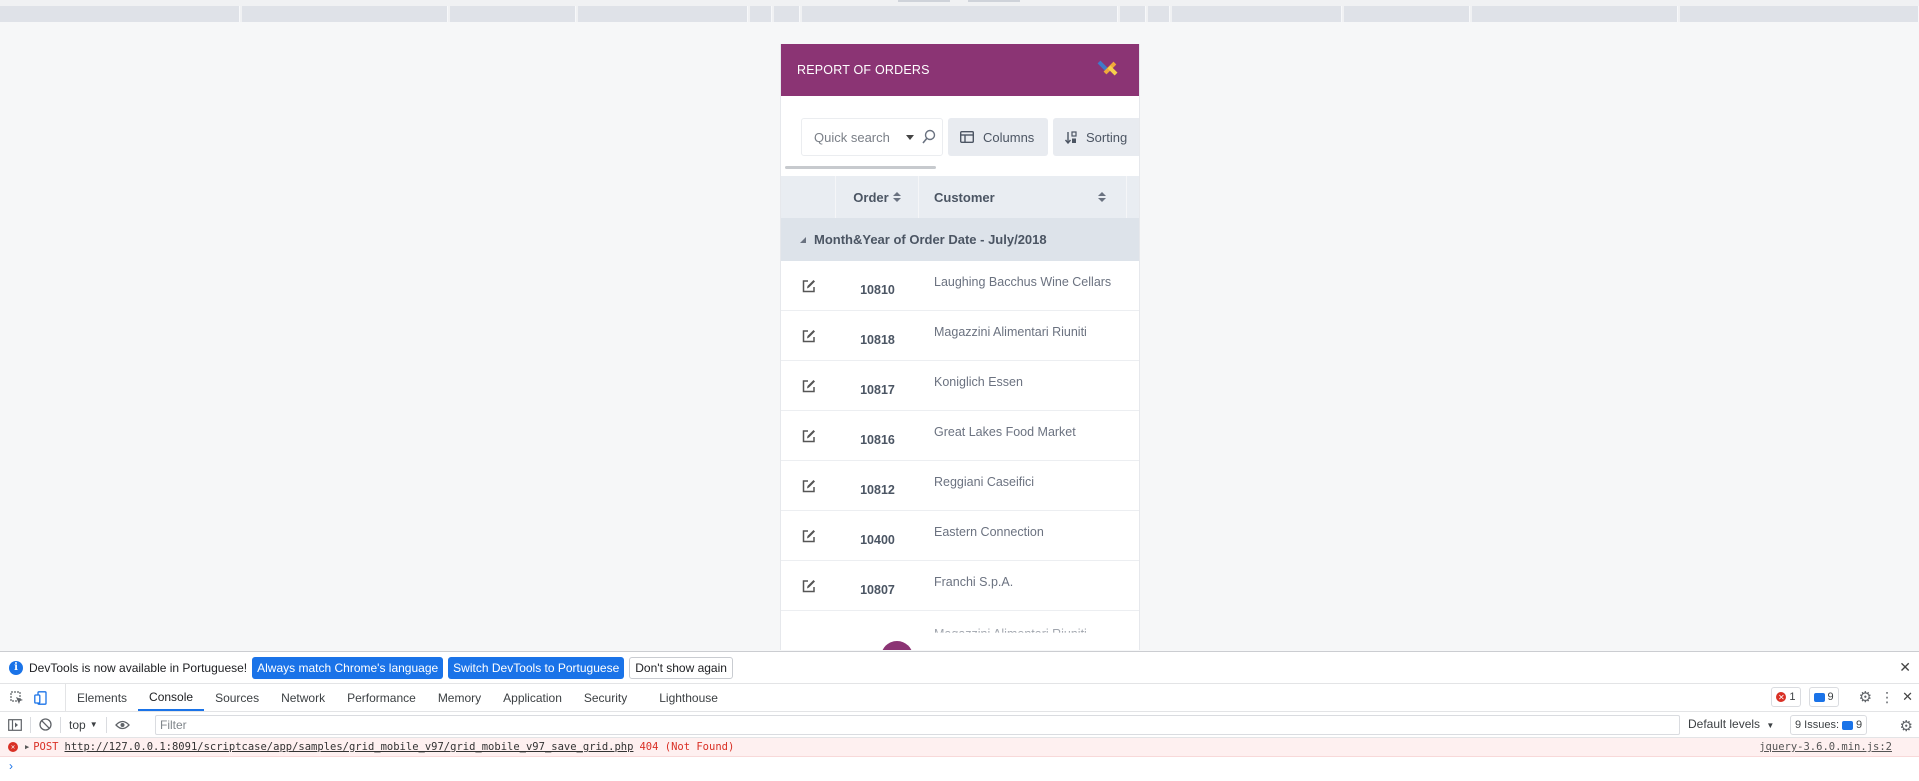 The image size is (1919, 781). Describe the element at coordinates (303, 697) in the screenshot. I see `tab-network: Network` at that location.